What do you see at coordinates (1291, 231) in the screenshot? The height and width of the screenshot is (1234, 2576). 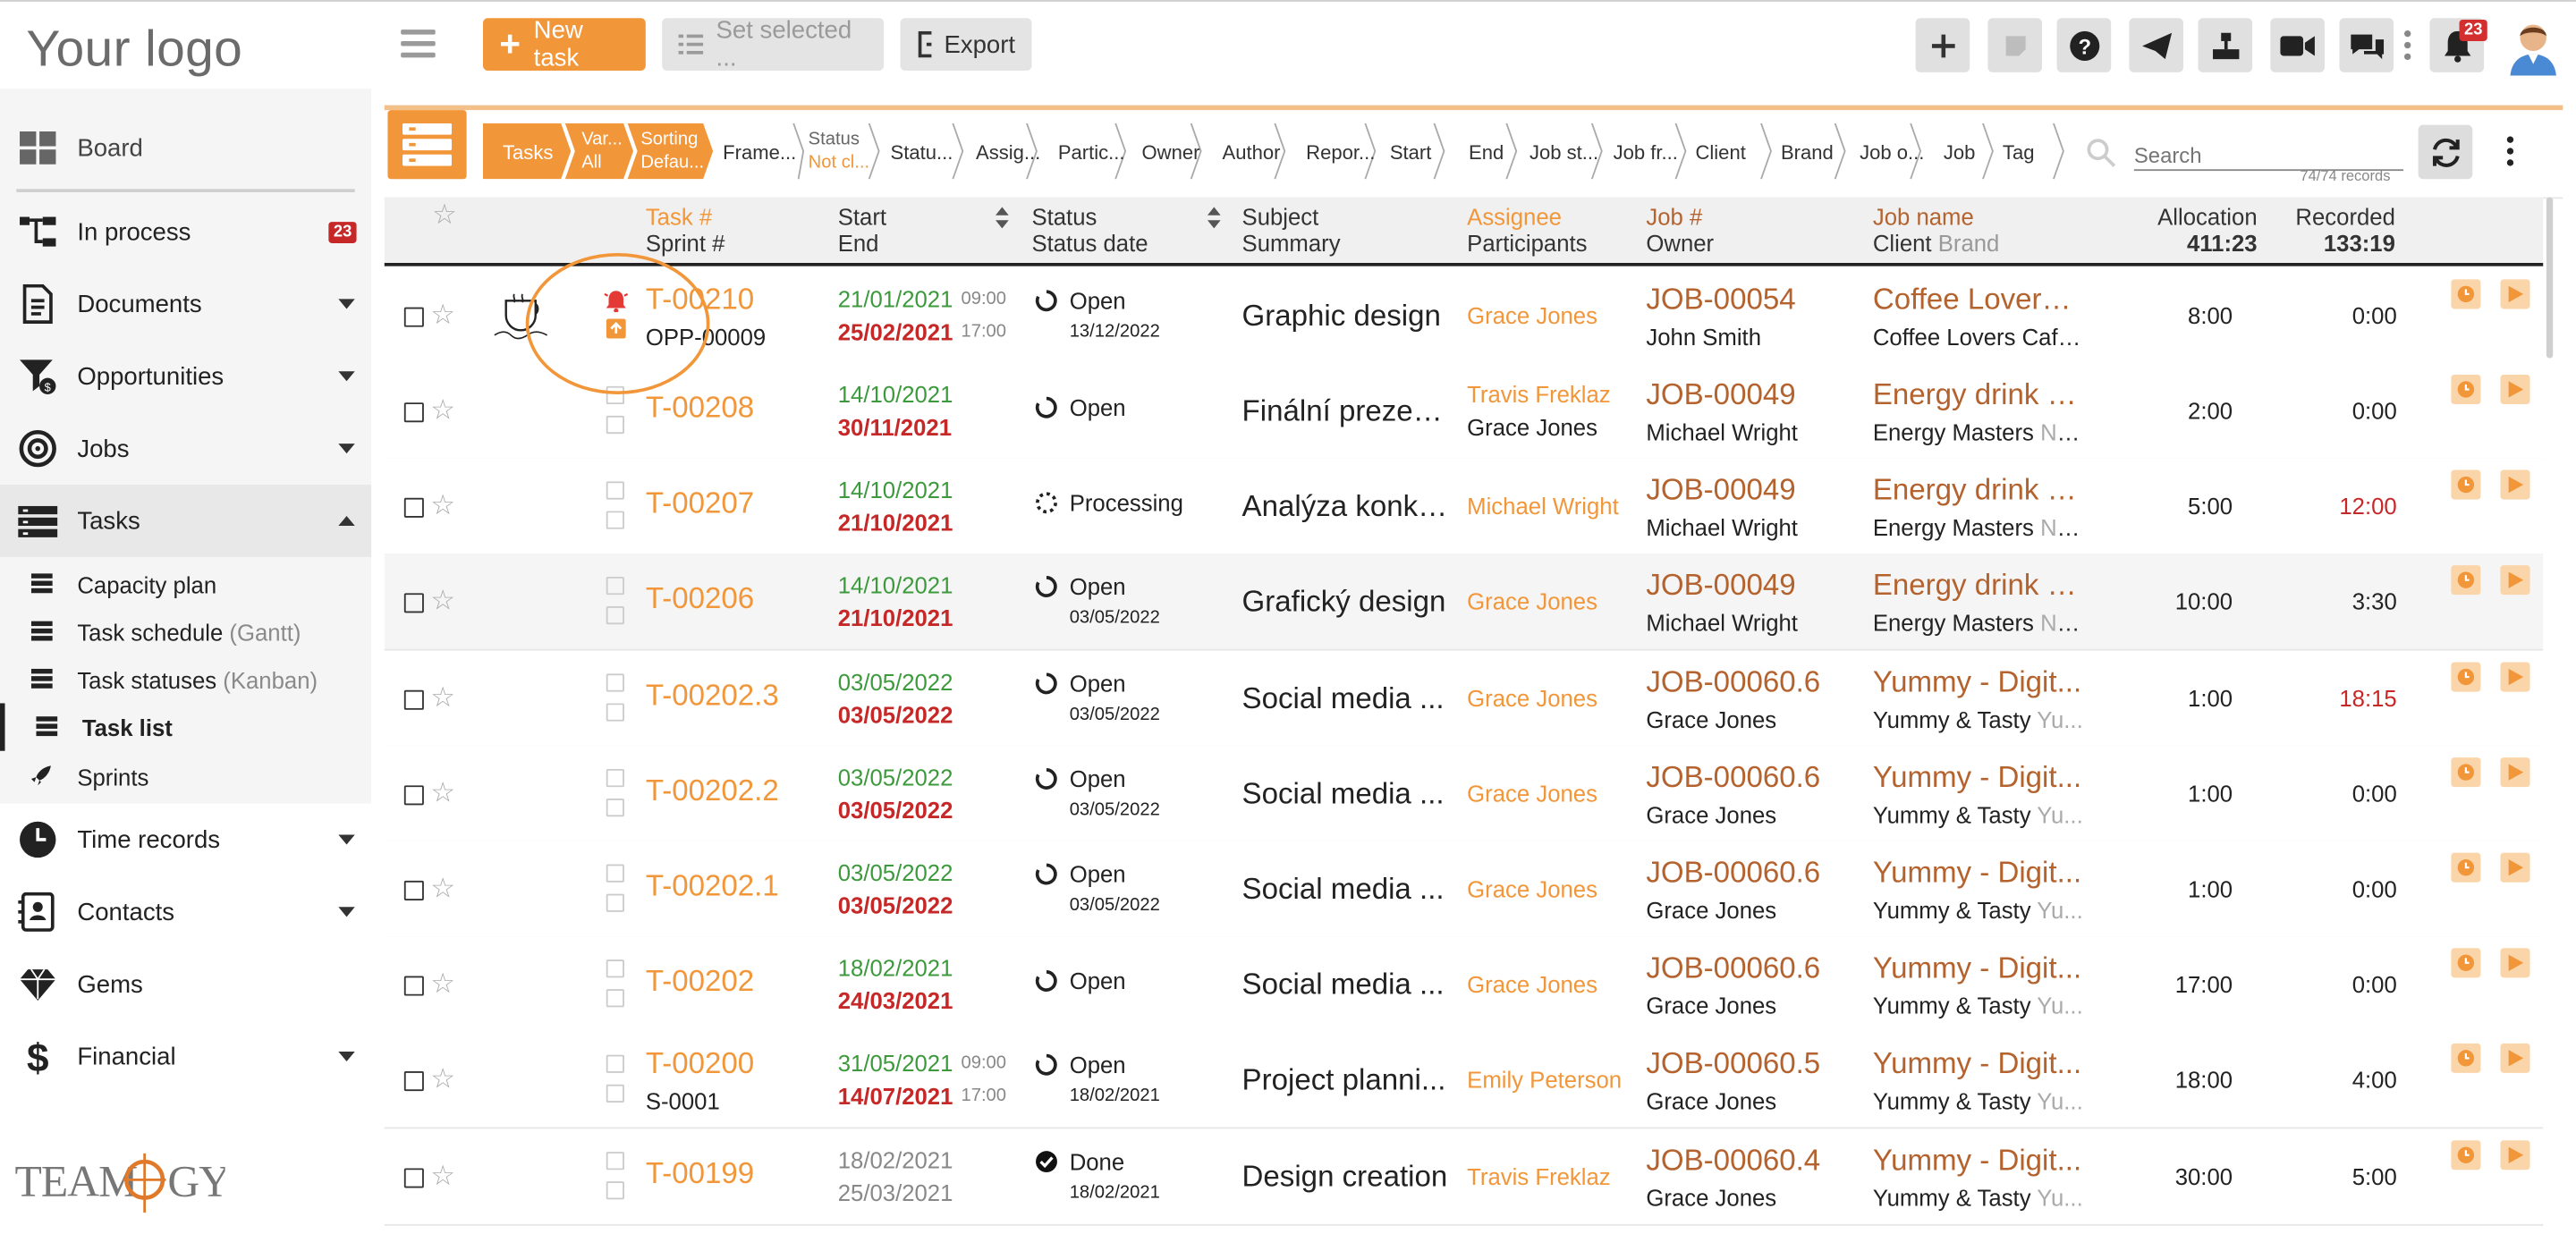 I see `column-subject: Subject Summary` at bounding box center [1291, 231].